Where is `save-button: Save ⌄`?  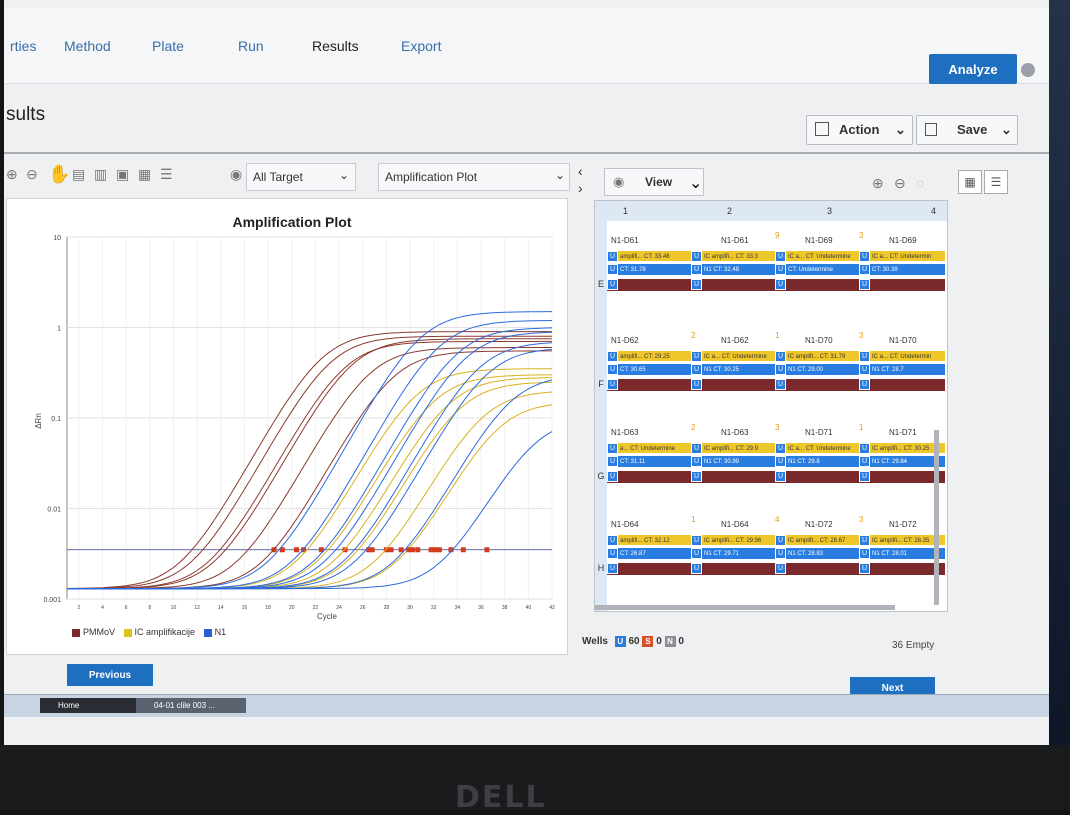 save-button: Save ⌄ is located at coordinates (967, 130).